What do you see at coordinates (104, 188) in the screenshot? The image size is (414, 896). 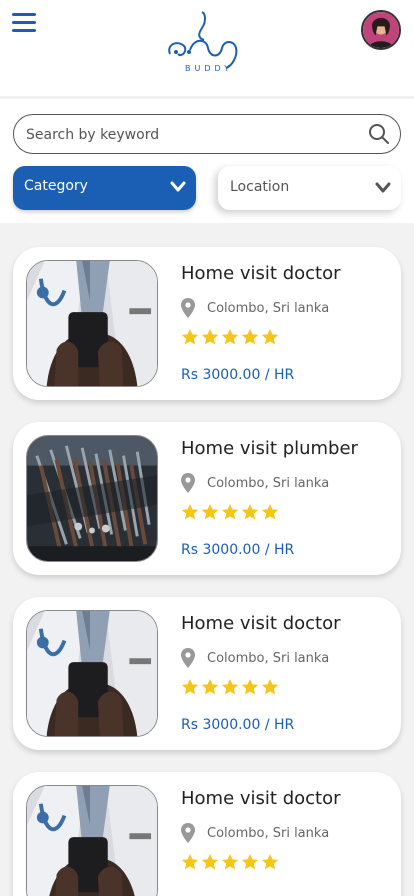 I see `category-dropdown: Category` at bounding box center [104, 188].